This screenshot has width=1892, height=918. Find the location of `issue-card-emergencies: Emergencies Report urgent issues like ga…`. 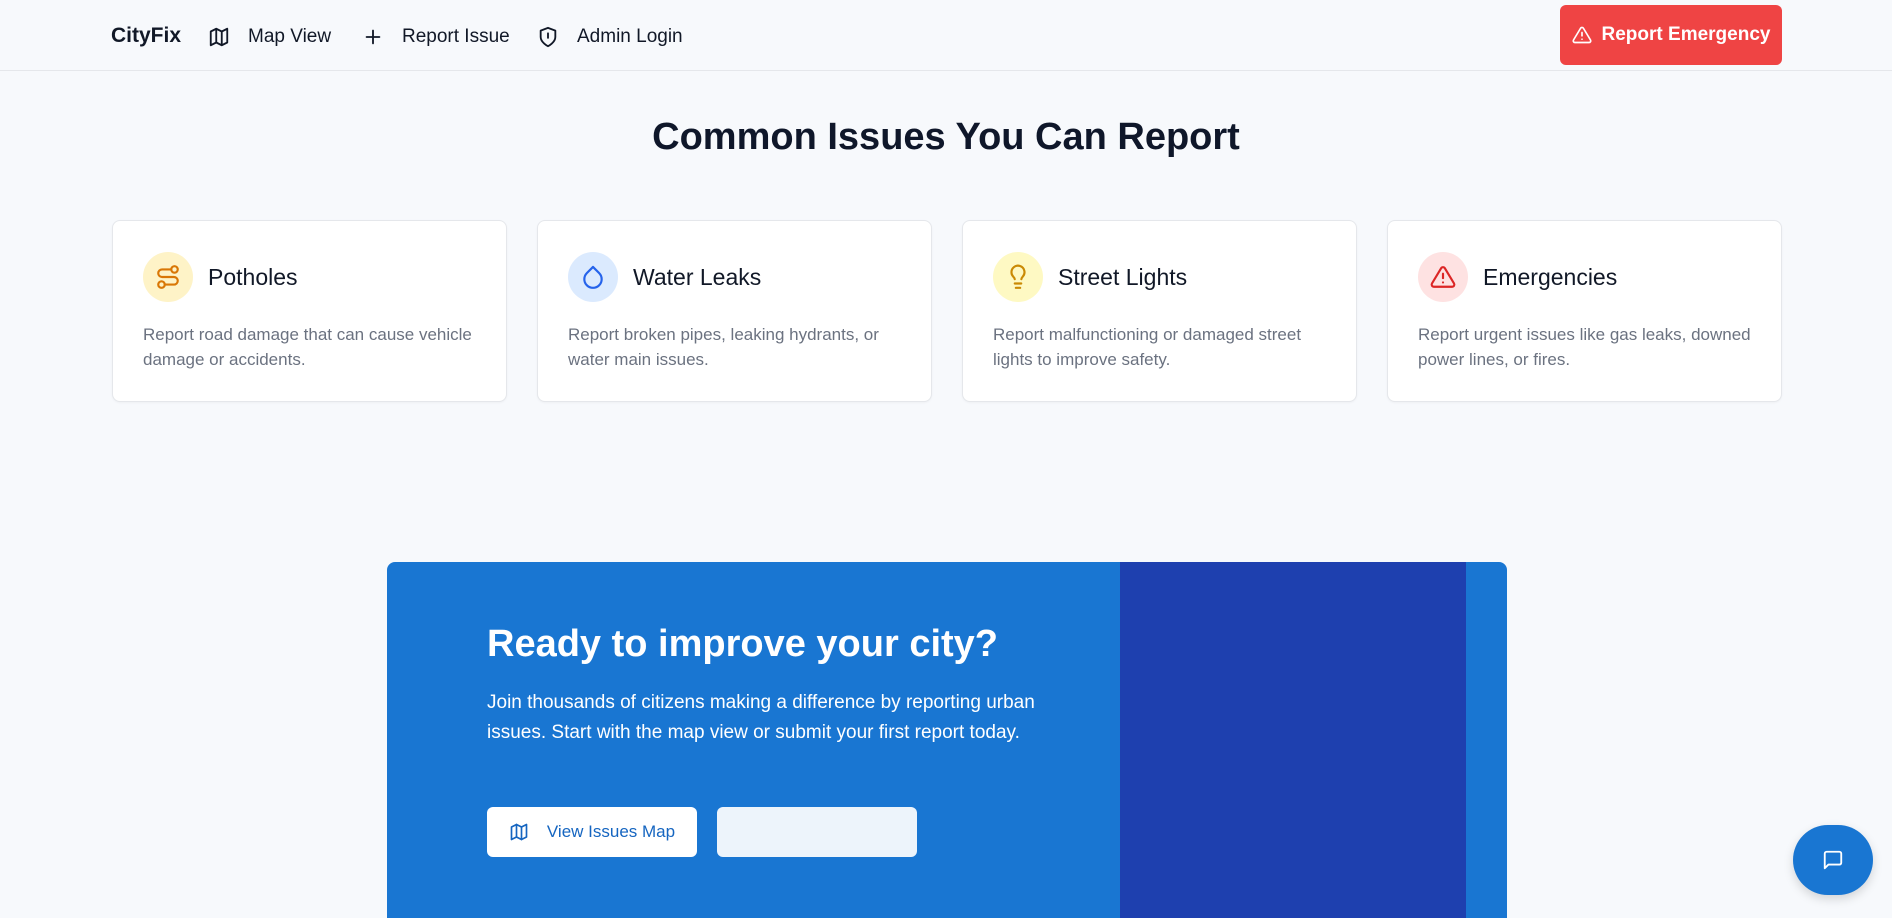

issue-card-emergencies: Emergencies Report urgent issues like ga… is located at coordinates (1584, 311).